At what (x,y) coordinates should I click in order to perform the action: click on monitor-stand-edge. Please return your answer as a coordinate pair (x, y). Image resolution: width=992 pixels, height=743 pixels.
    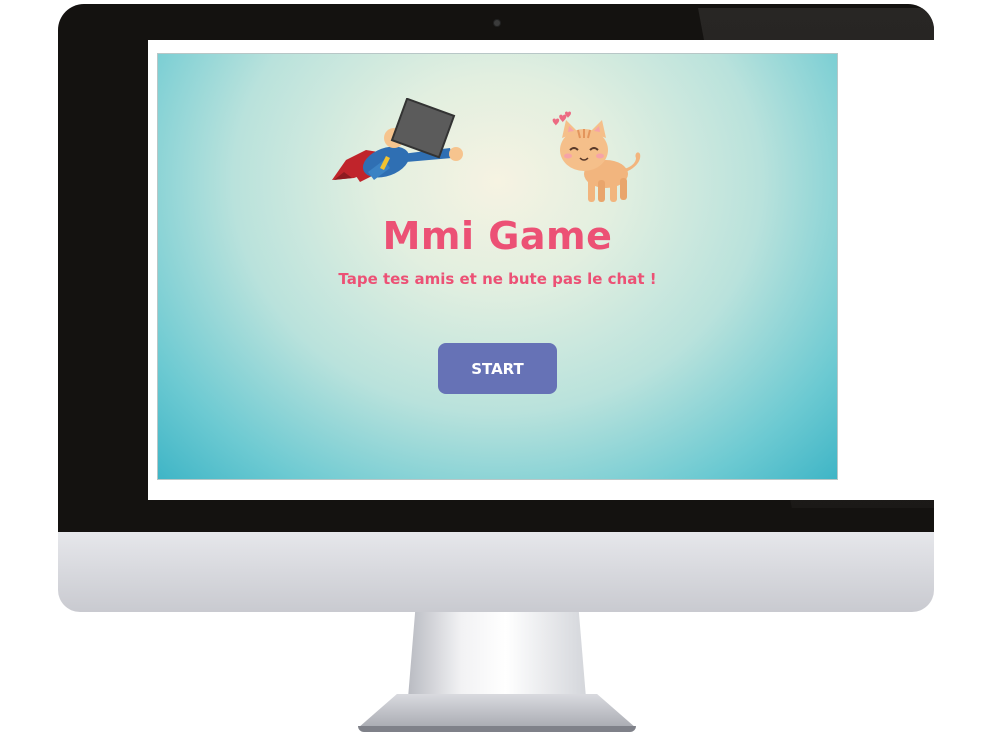
    Looking at the image, I should click on (497, 729).